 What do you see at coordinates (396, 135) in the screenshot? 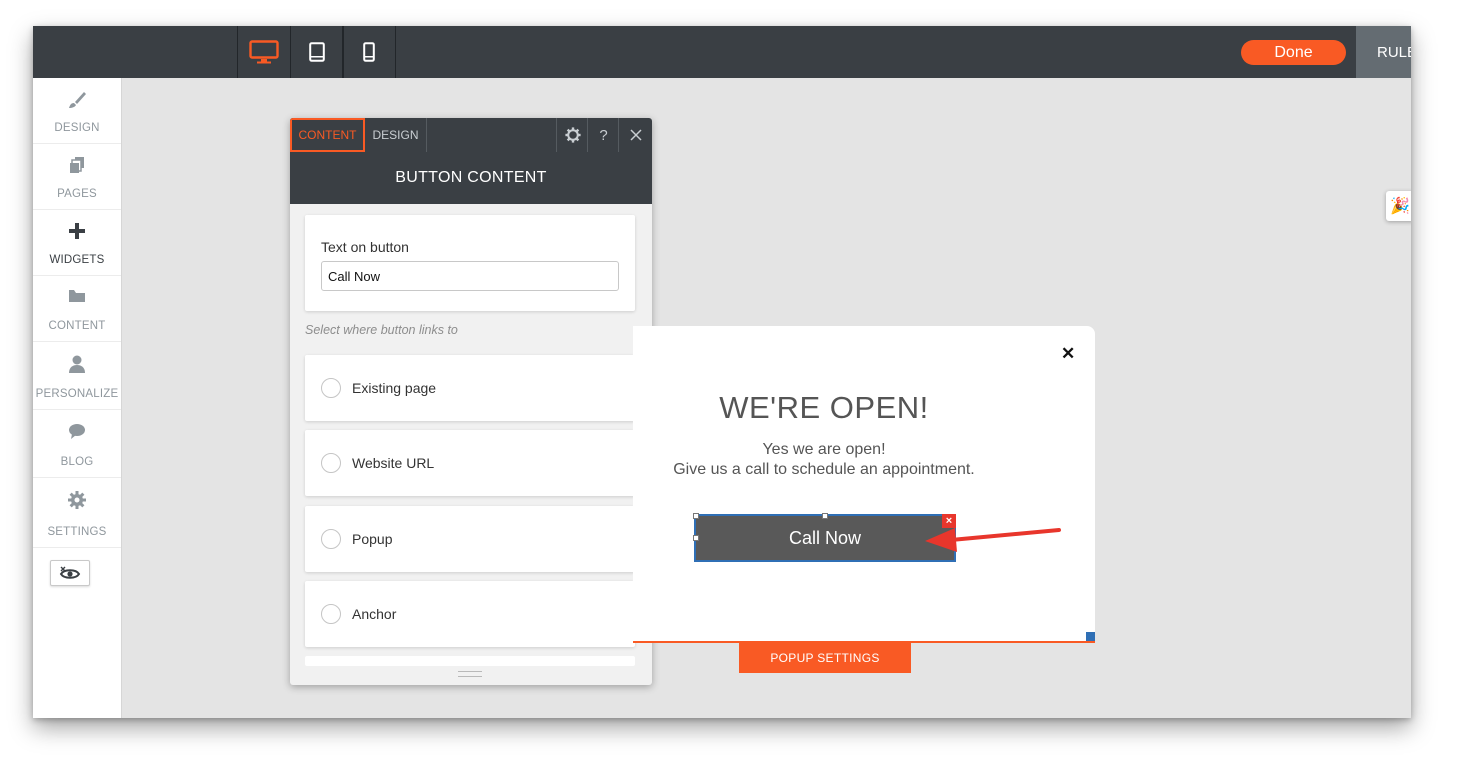
I see `tab-design: DESIGN` at bounding box center [396, 135].